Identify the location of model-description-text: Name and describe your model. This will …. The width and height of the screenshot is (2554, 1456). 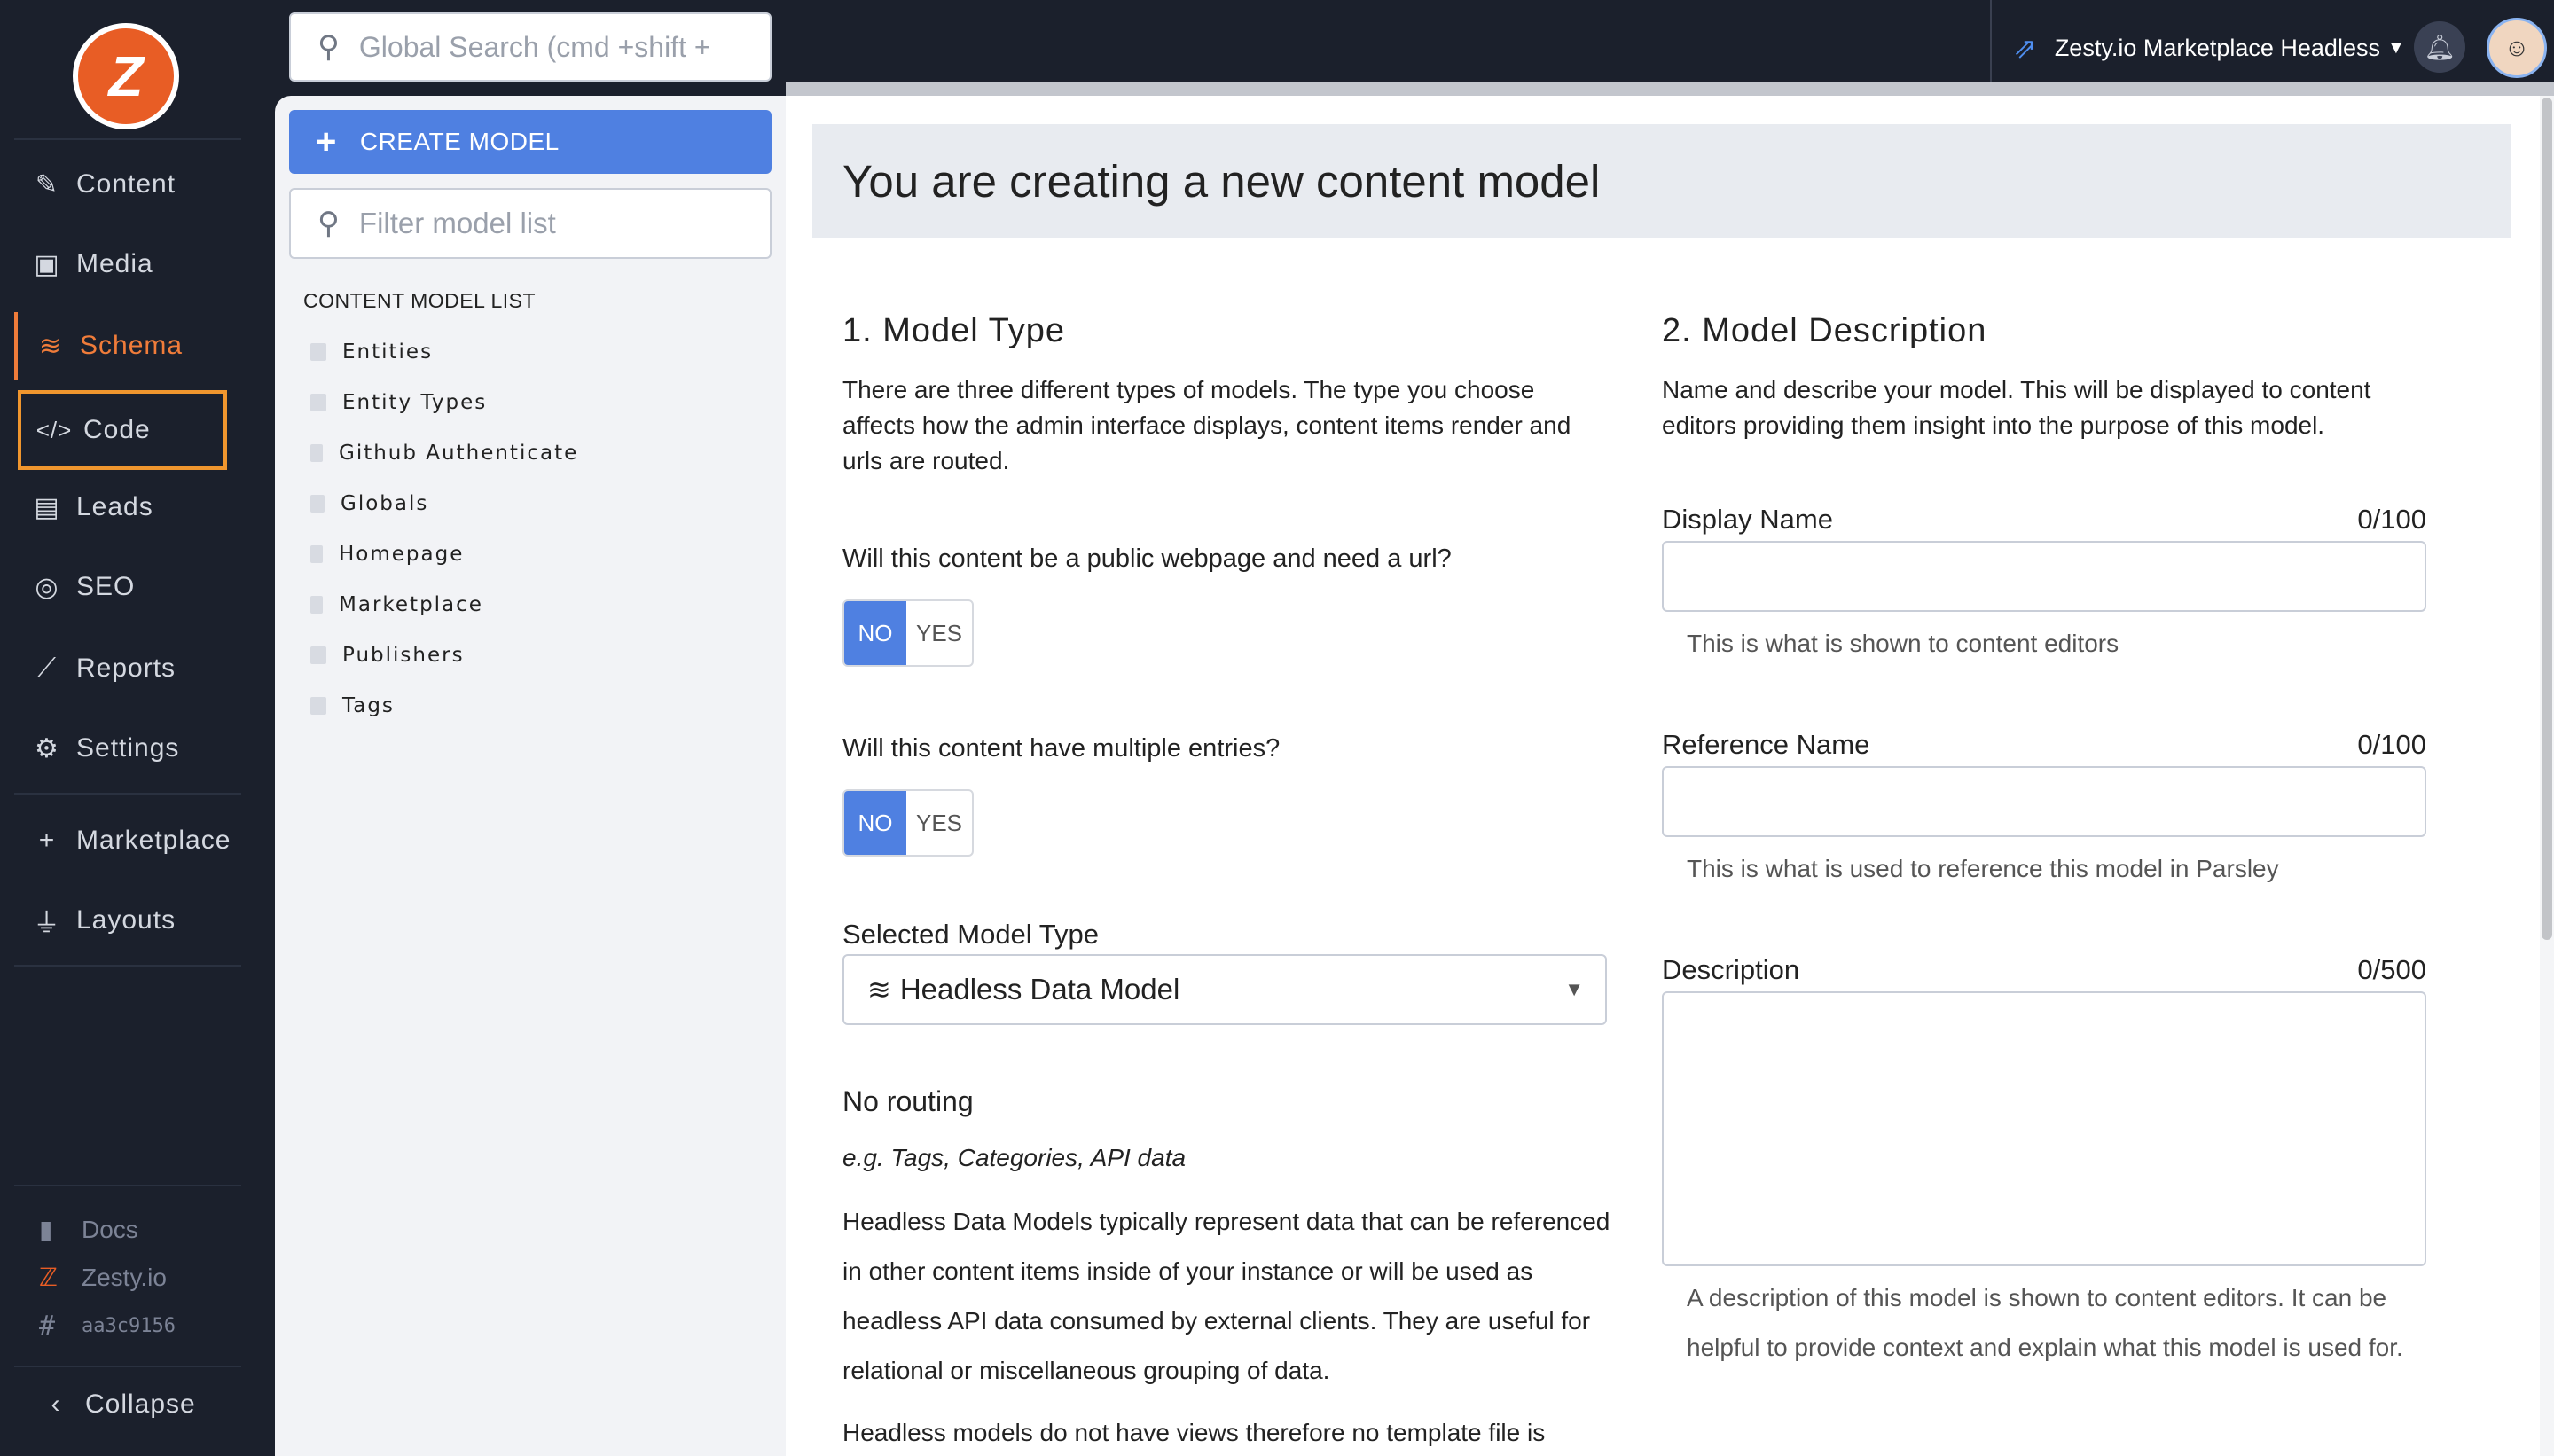
(2016, 407).